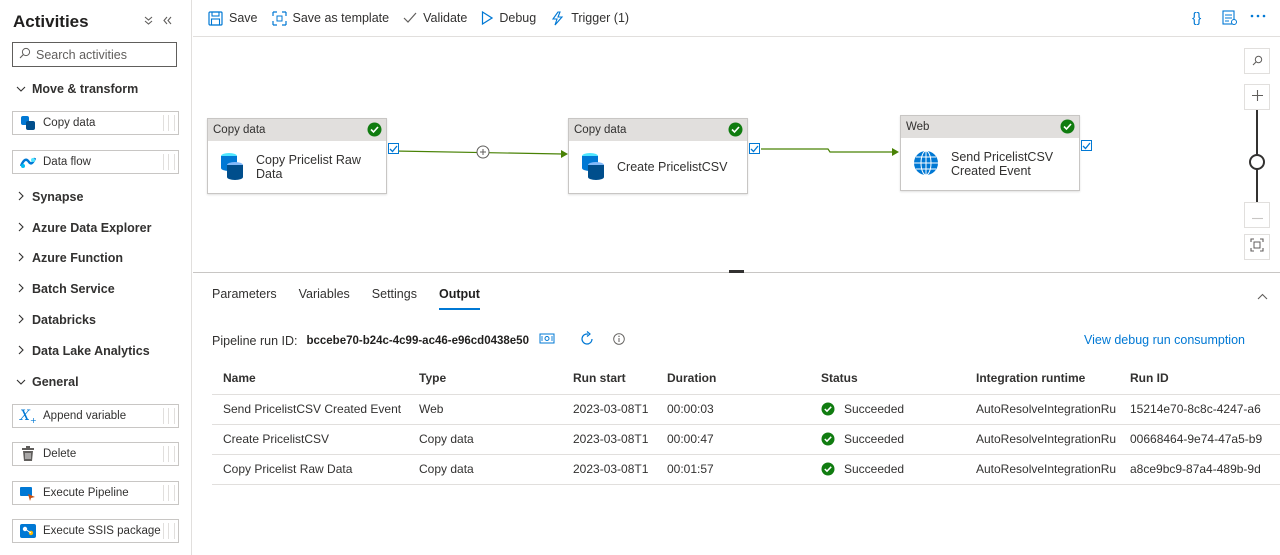  Describe the element at coordinates (1257, 162) in the screenshot. I see `zoom-slider-thumb` at that location.